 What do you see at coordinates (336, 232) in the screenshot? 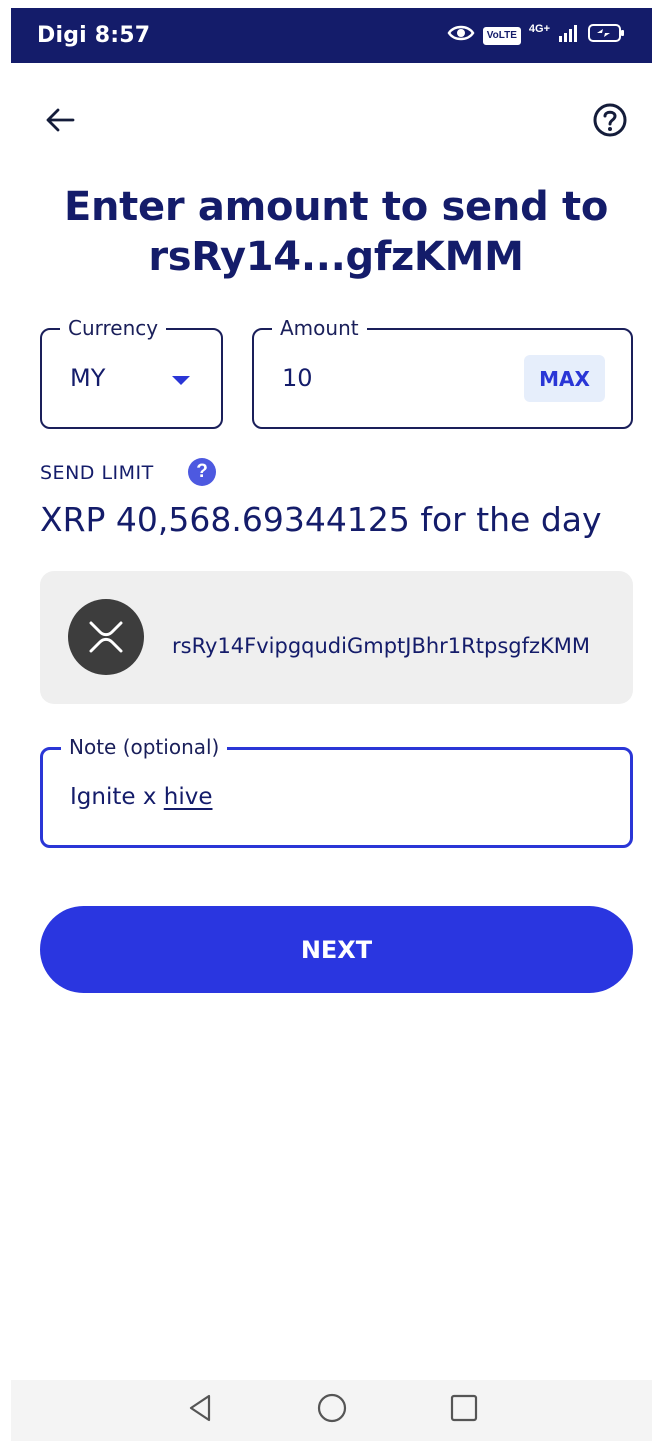
I see `page-title: Enter amount to send to rsRy14...gfzKMM` at bounding box center [336, 232].